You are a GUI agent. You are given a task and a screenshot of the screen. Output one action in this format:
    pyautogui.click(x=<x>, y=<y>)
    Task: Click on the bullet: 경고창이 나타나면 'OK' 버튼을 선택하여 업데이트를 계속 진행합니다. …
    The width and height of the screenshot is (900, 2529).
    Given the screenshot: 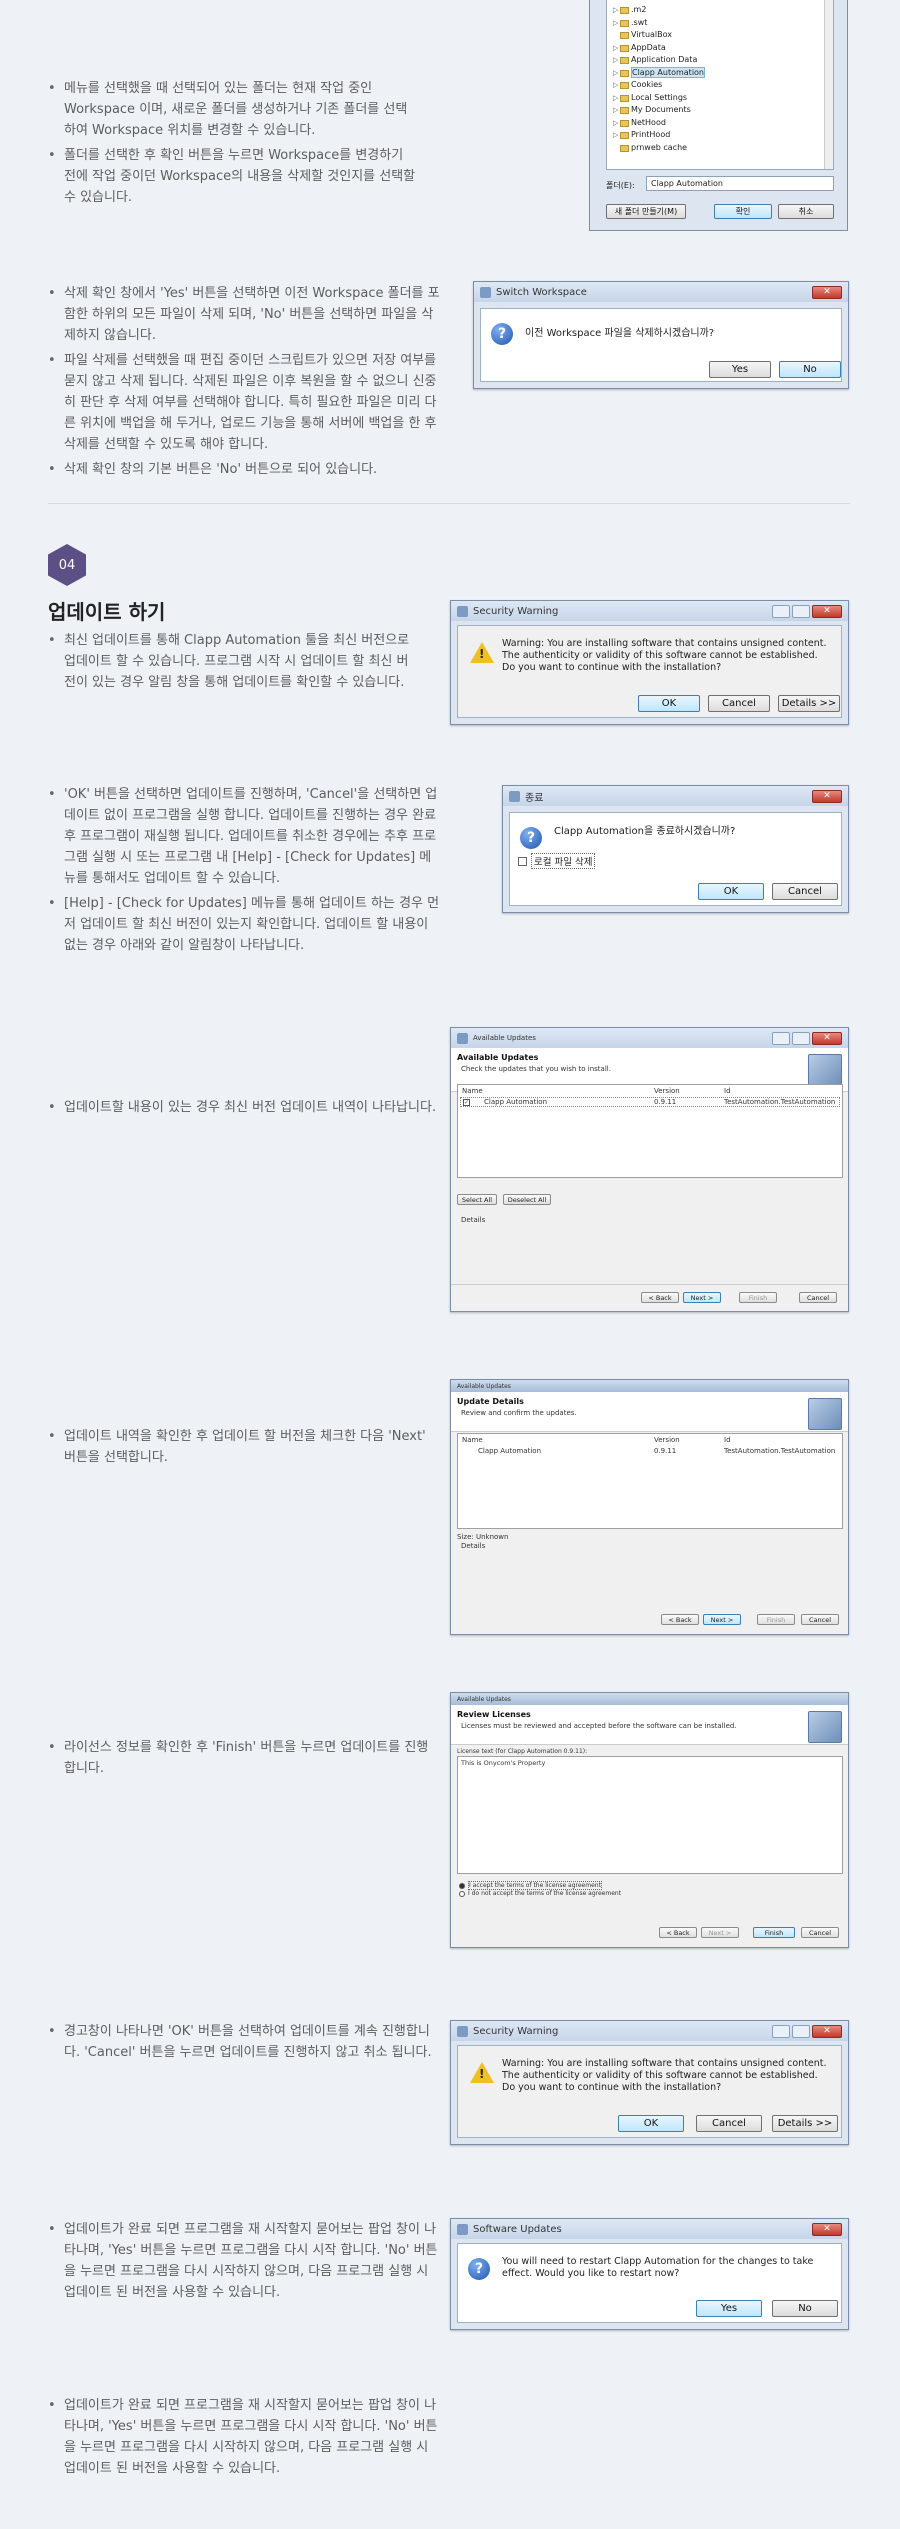 What is the action you would take?
    pyautogui.click(x=244, y=2042)
    